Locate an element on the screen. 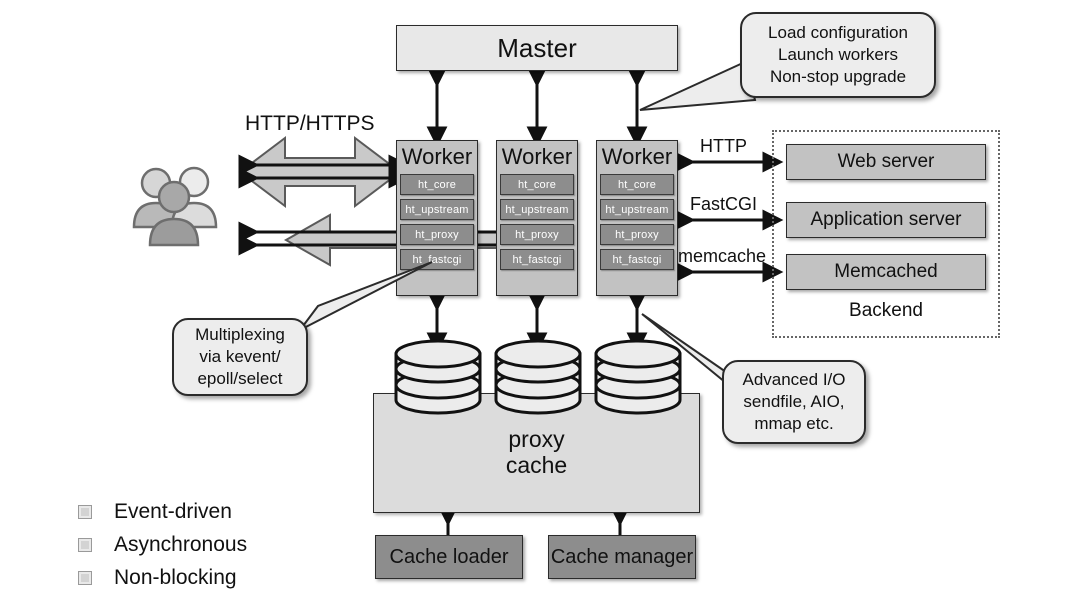 The image size is (1080, 599). legend-item-non-blocking: Non-blocking is located at coordinates (162, 578).